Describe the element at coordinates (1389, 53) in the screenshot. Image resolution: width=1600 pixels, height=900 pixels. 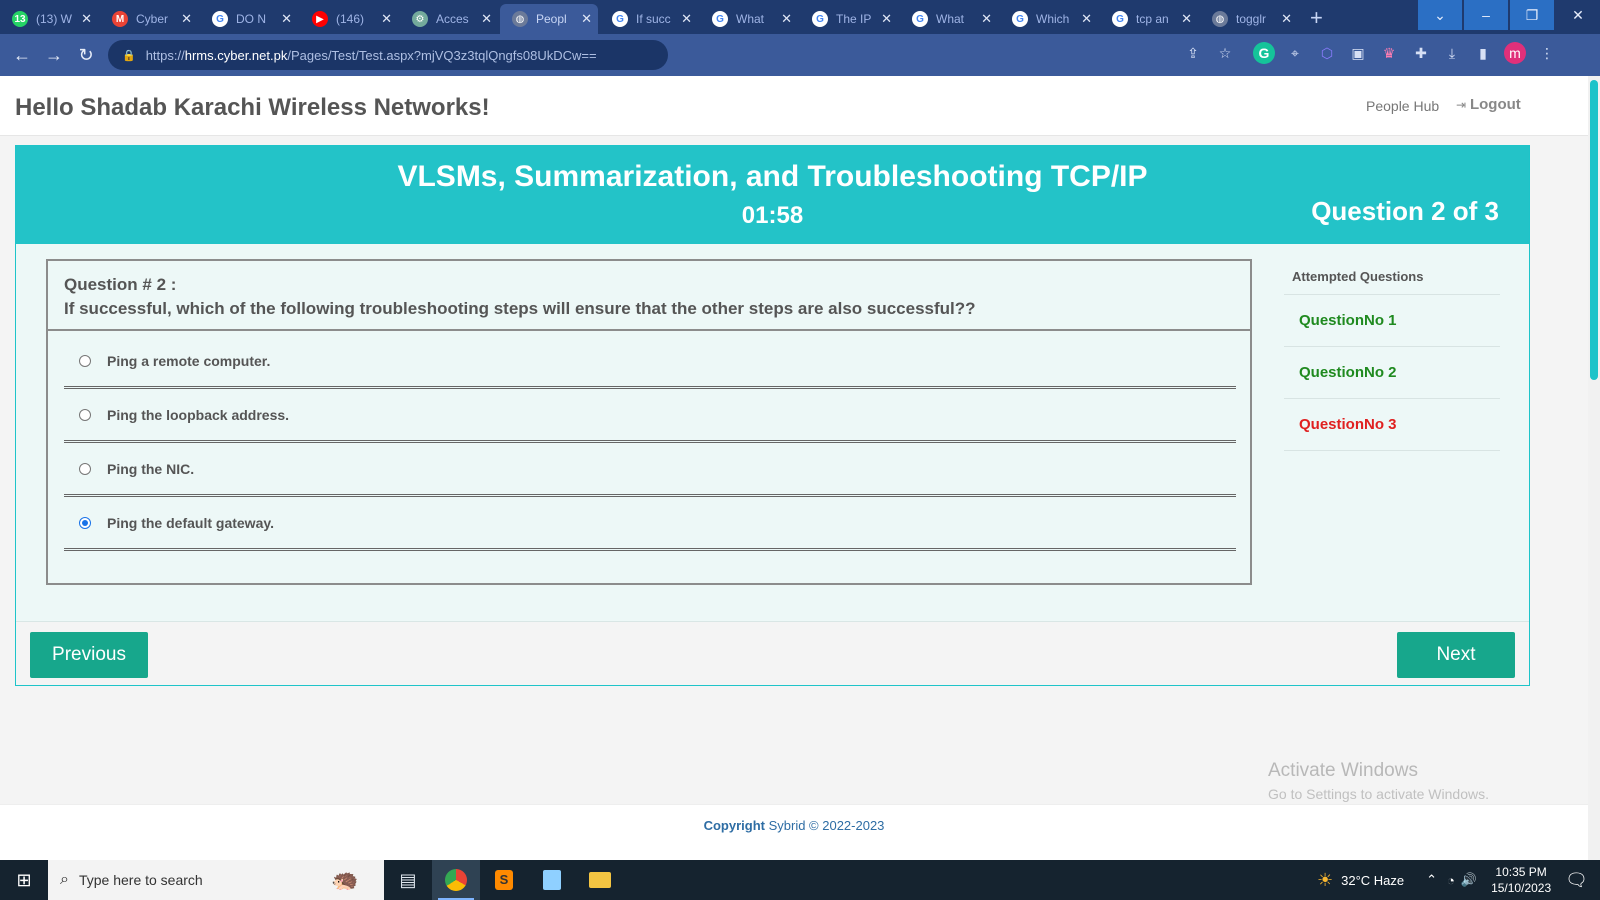
I see `extension-crown-icon: ♛` at that location.